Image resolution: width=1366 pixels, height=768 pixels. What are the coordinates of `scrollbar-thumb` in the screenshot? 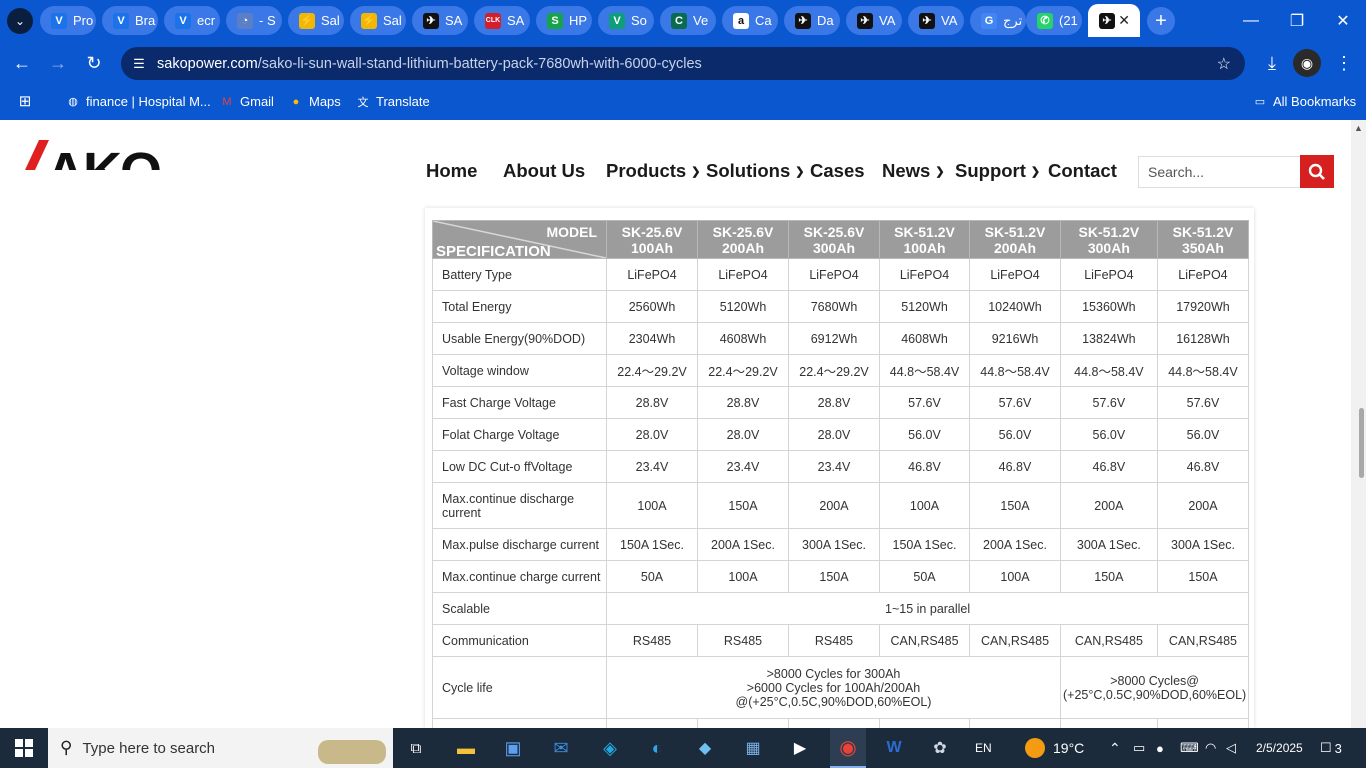 It's located at (1361, 443).